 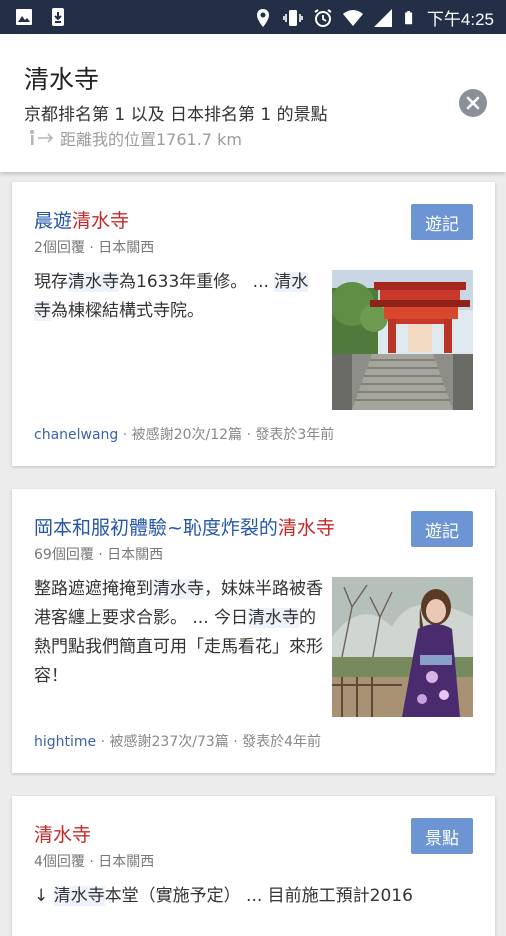 I want to click on close-button, so click(x=473, y=103).